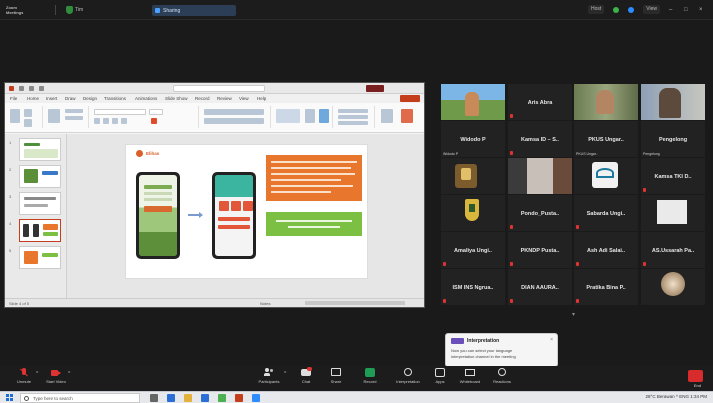 The height and width of the screenshot is (403, 713). I want to click on italic-icon, so click(106, 121).